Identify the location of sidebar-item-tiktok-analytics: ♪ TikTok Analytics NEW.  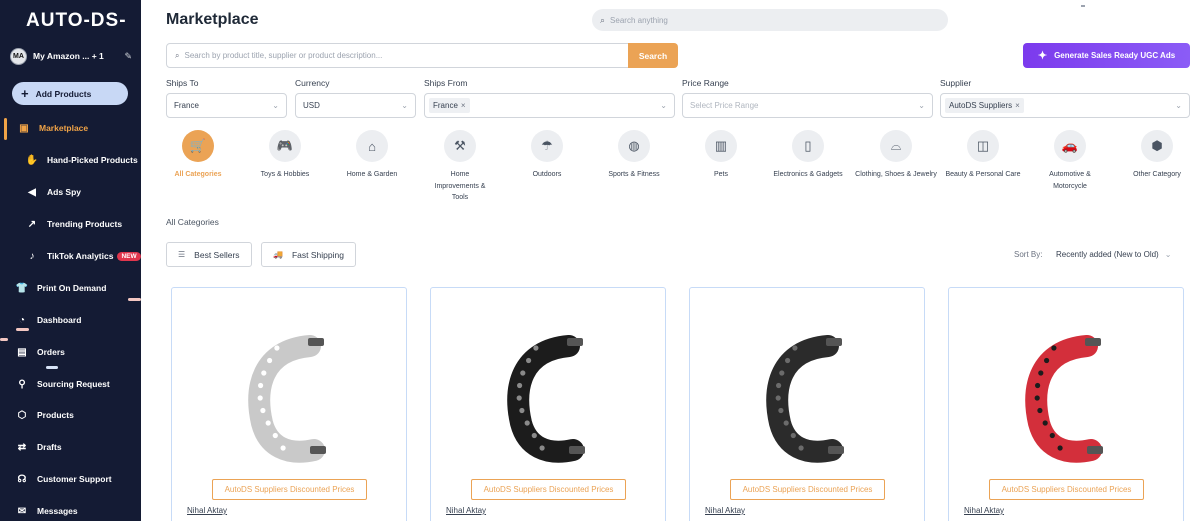
(83, 256).